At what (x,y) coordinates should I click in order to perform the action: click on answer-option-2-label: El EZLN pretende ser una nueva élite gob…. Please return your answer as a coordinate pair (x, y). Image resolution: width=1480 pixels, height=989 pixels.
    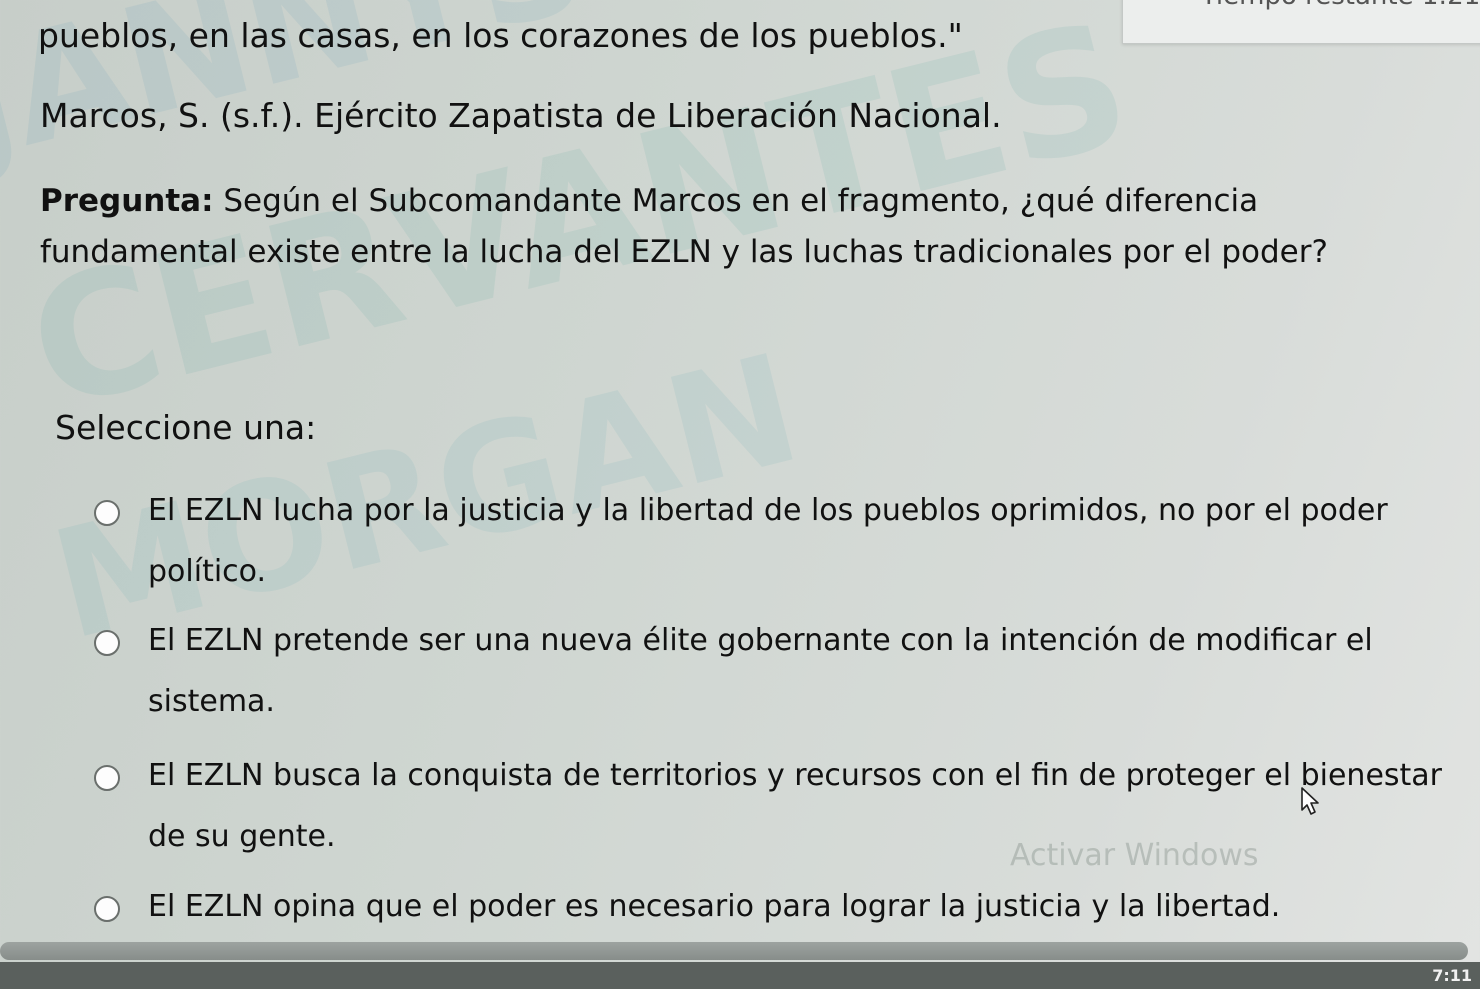
    Looking at the image, I should click on (798, 671).